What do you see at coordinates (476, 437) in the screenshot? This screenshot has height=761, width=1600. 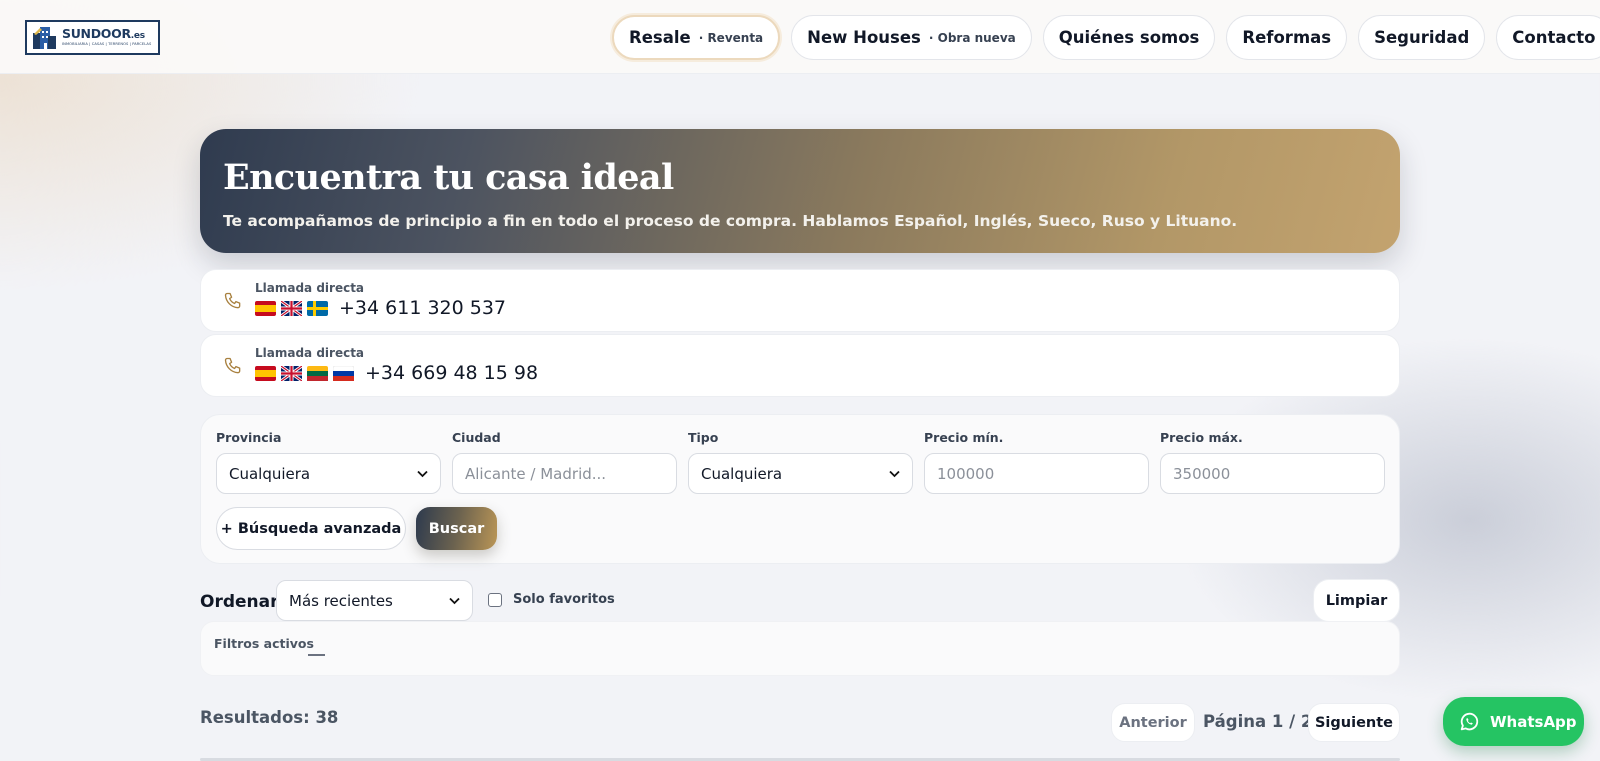 I see `ciudad-label: Ciudad` at bounding box center [476, 437].